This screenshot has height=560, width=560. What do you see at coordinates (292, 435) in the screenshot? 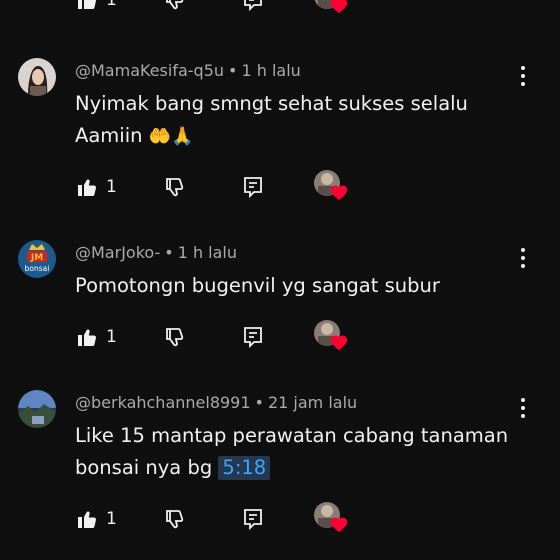
I see `comment-line-1: Like 15 mantap perawatan cabang tanaman` at bounding box center [292, 435].